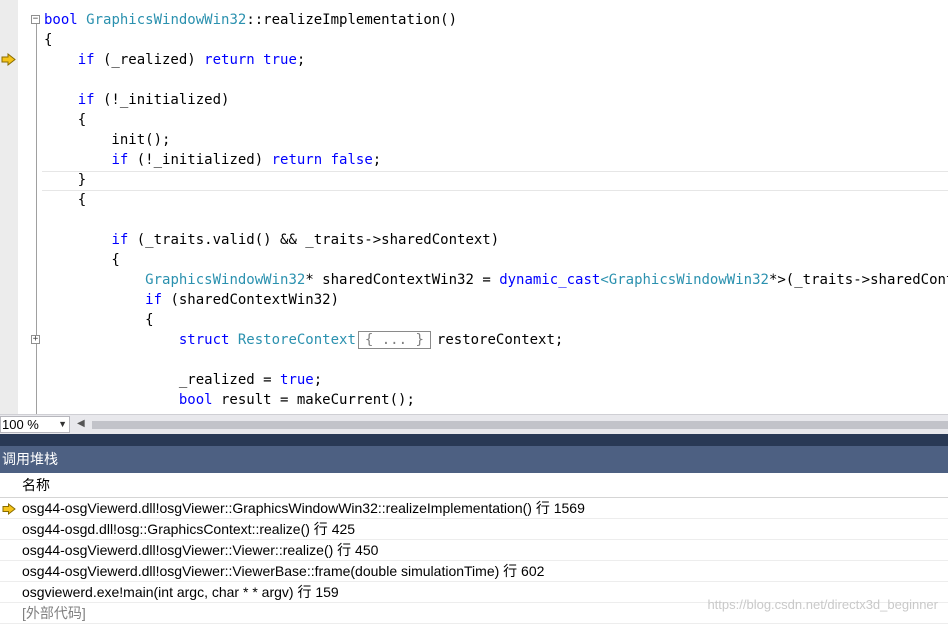 The width and height of the screenshot is (948, 624). Describe the element at coordinates (204, 340) in the screenshot. I see `code-token: struct` at that location.